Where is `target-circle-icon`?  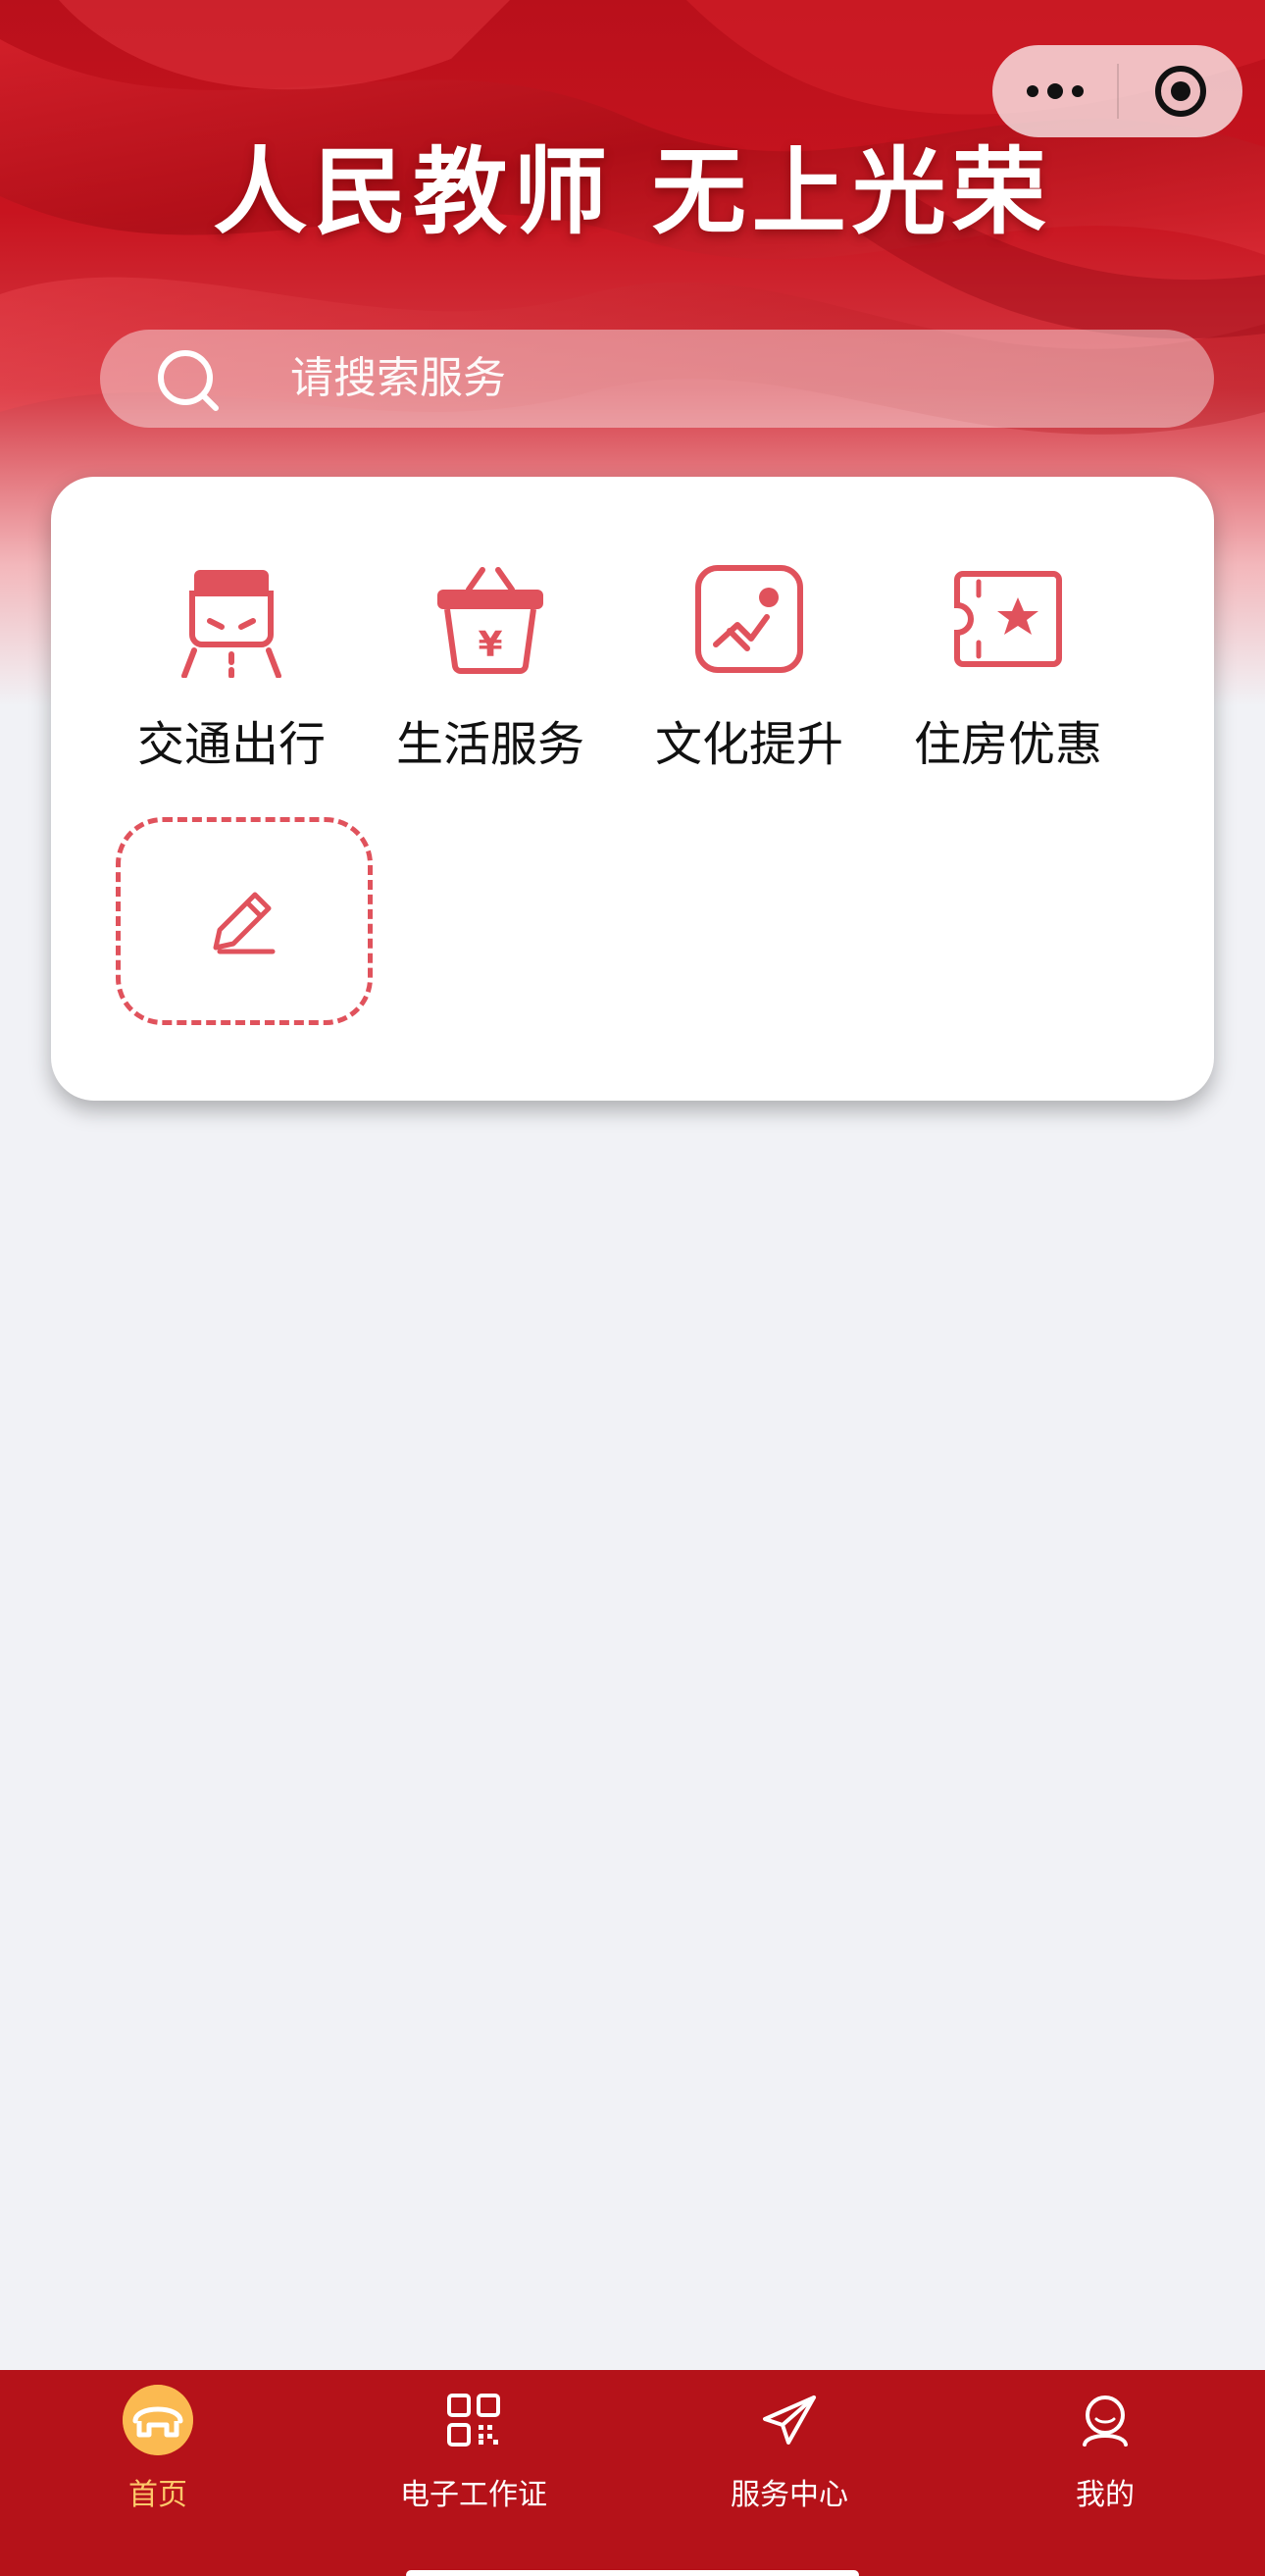 target-circle-icon is located at coordinates (1180, 91).